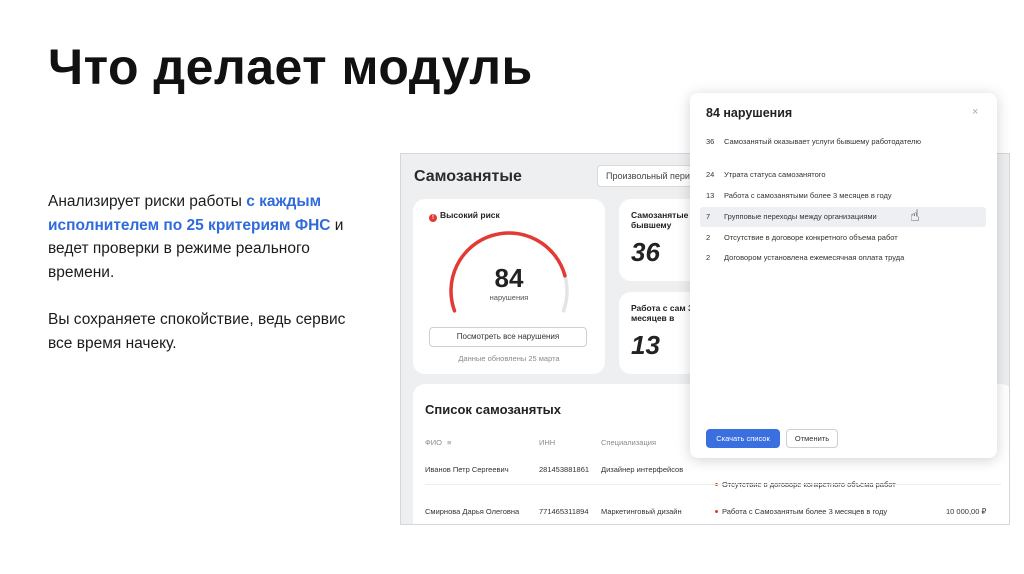 The image size is (1024, 574). What do you see at coordinates (662, 313) in the screenshot?
I see `stat-card-label: Работа с сам 3 месяцев в` at bounding box center [662, 313].